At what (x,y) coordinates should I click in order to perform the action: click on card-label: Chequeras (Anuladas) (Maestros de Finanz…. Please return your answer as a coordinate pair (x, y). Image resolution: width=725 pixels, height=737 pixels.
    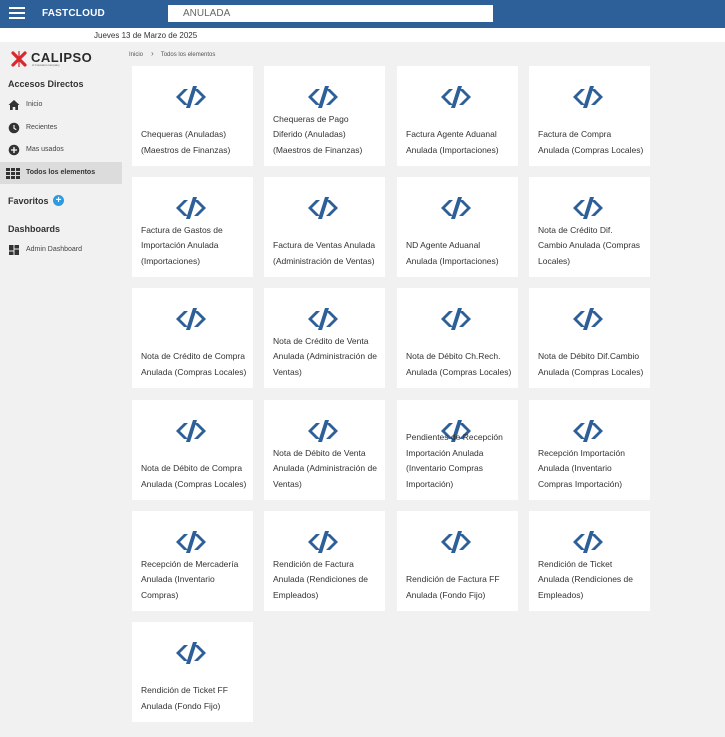
    Looking at the image, I should click on (186, 142).